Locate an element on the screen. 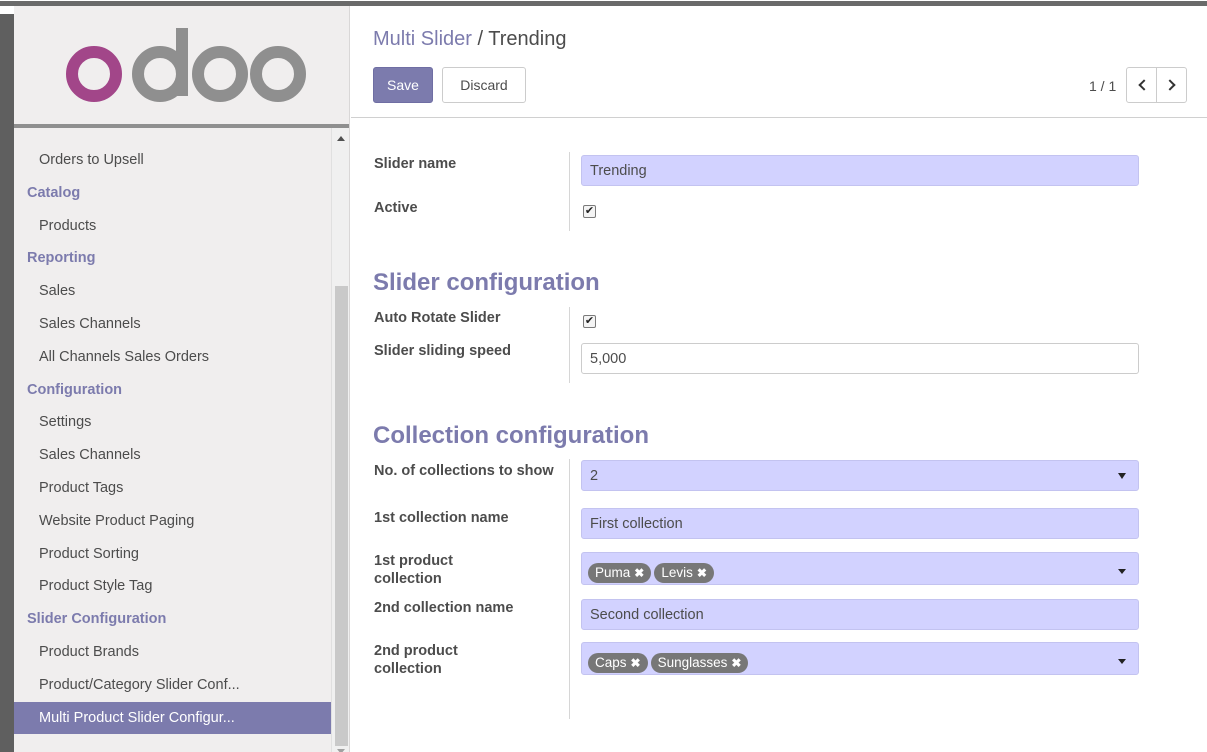 The image size is (1207, 752). logo-area is located at coordinates (181, 65).